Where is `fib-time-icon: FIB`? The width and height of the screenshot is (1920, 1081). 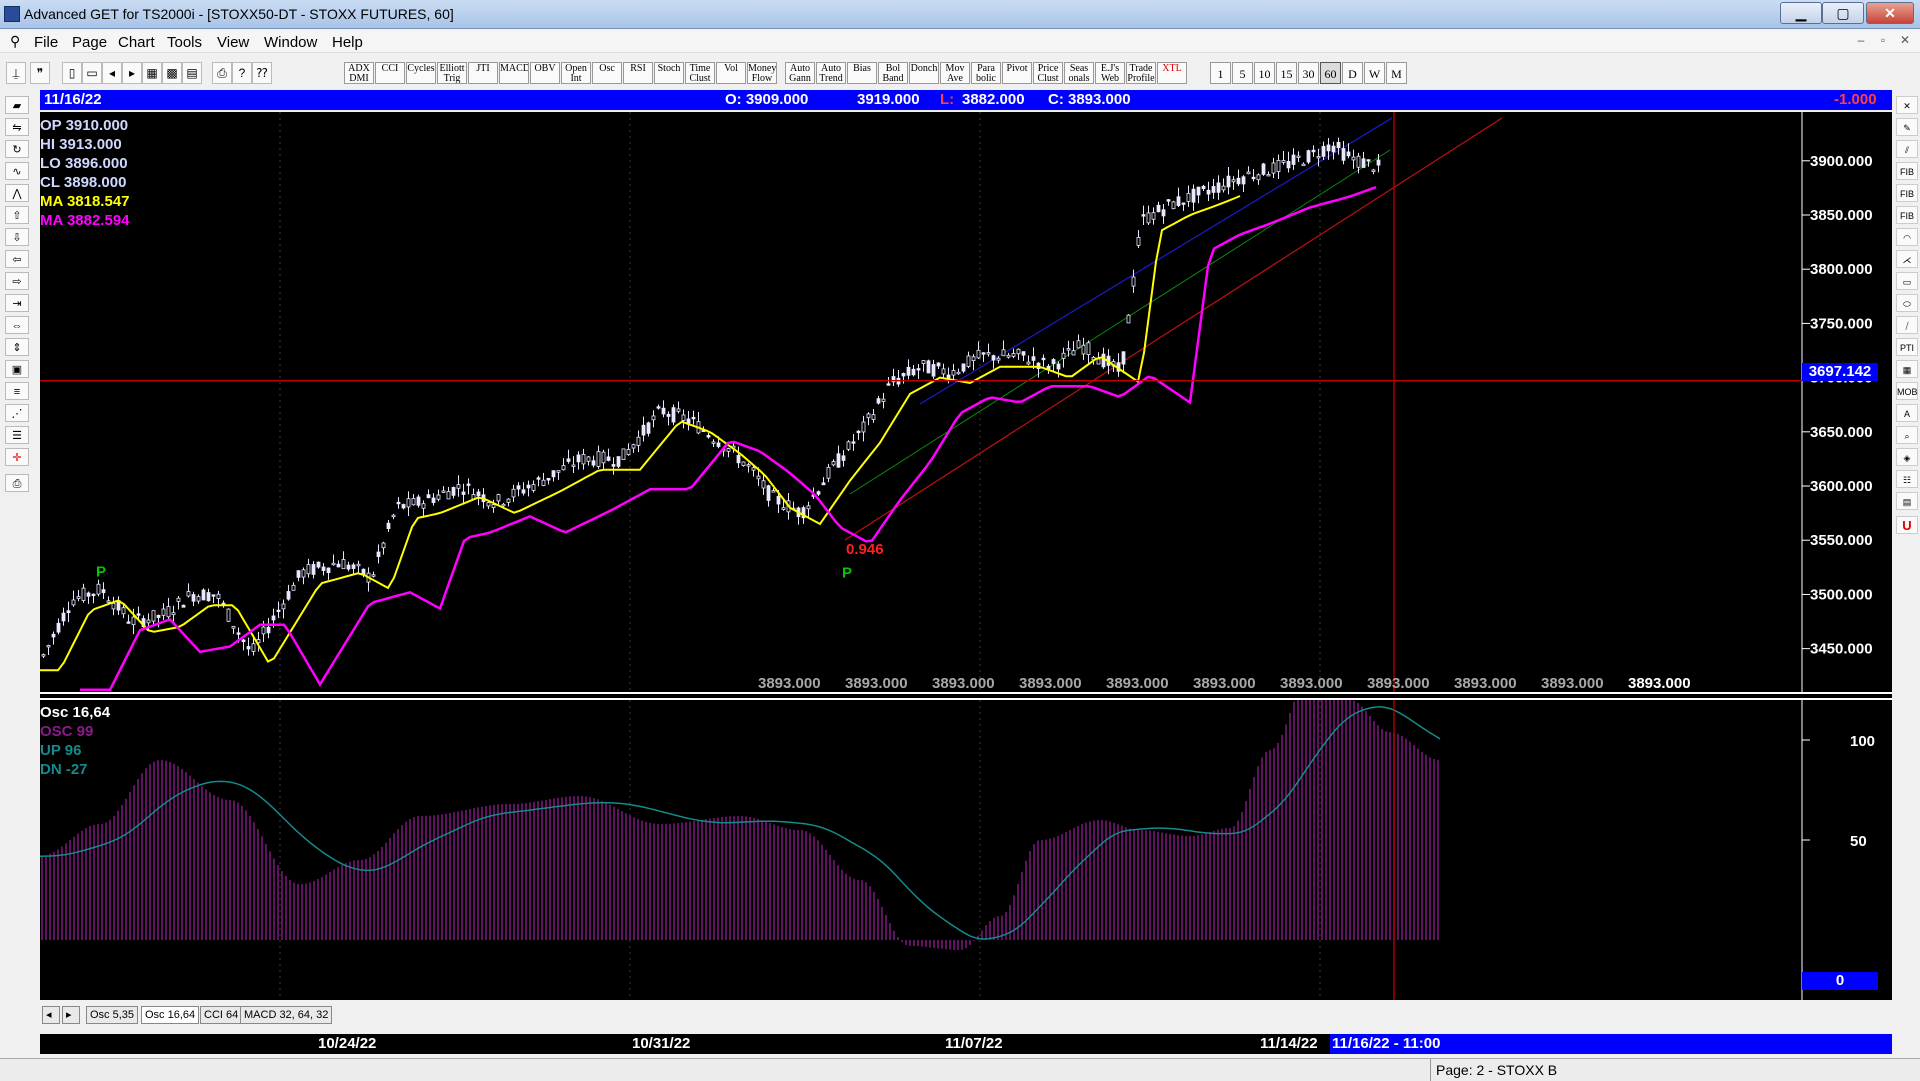
fib-time-icon: FIB is located at coordinates (1907, 215).